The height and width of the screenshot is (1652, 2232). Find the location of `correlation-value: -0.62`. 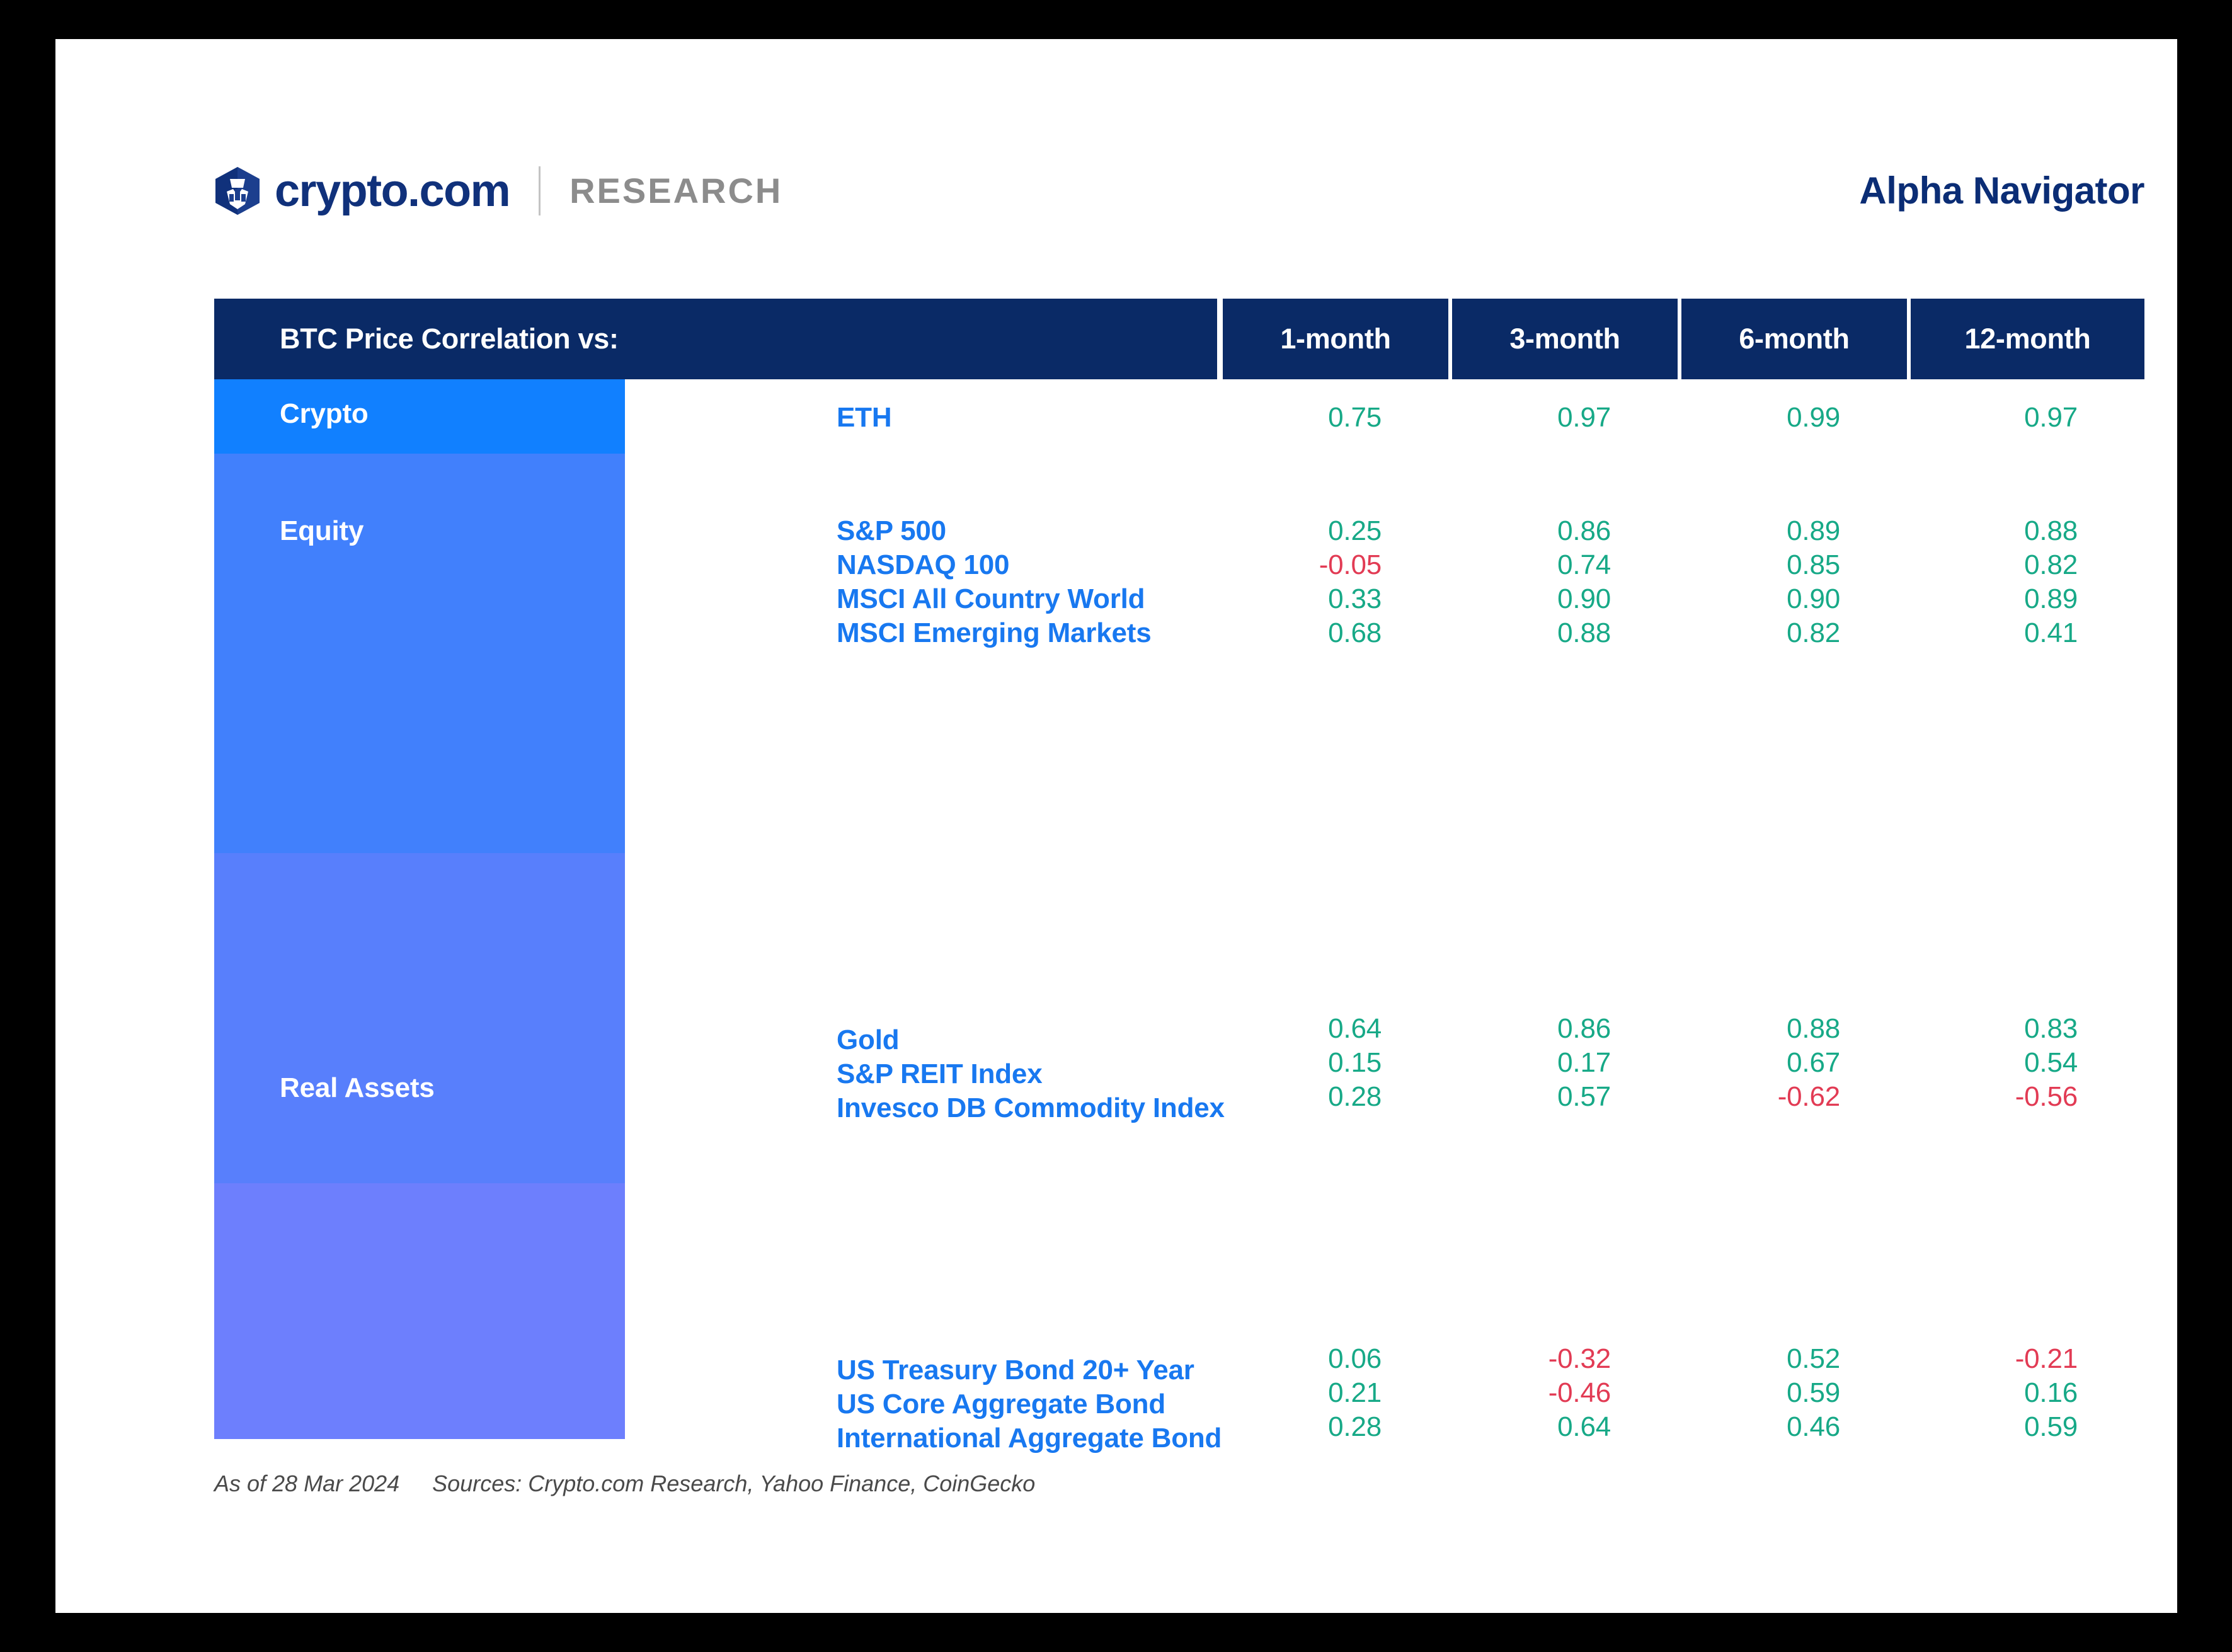

correlation-value: -0.62 is located at coordinates (1809, 1096).